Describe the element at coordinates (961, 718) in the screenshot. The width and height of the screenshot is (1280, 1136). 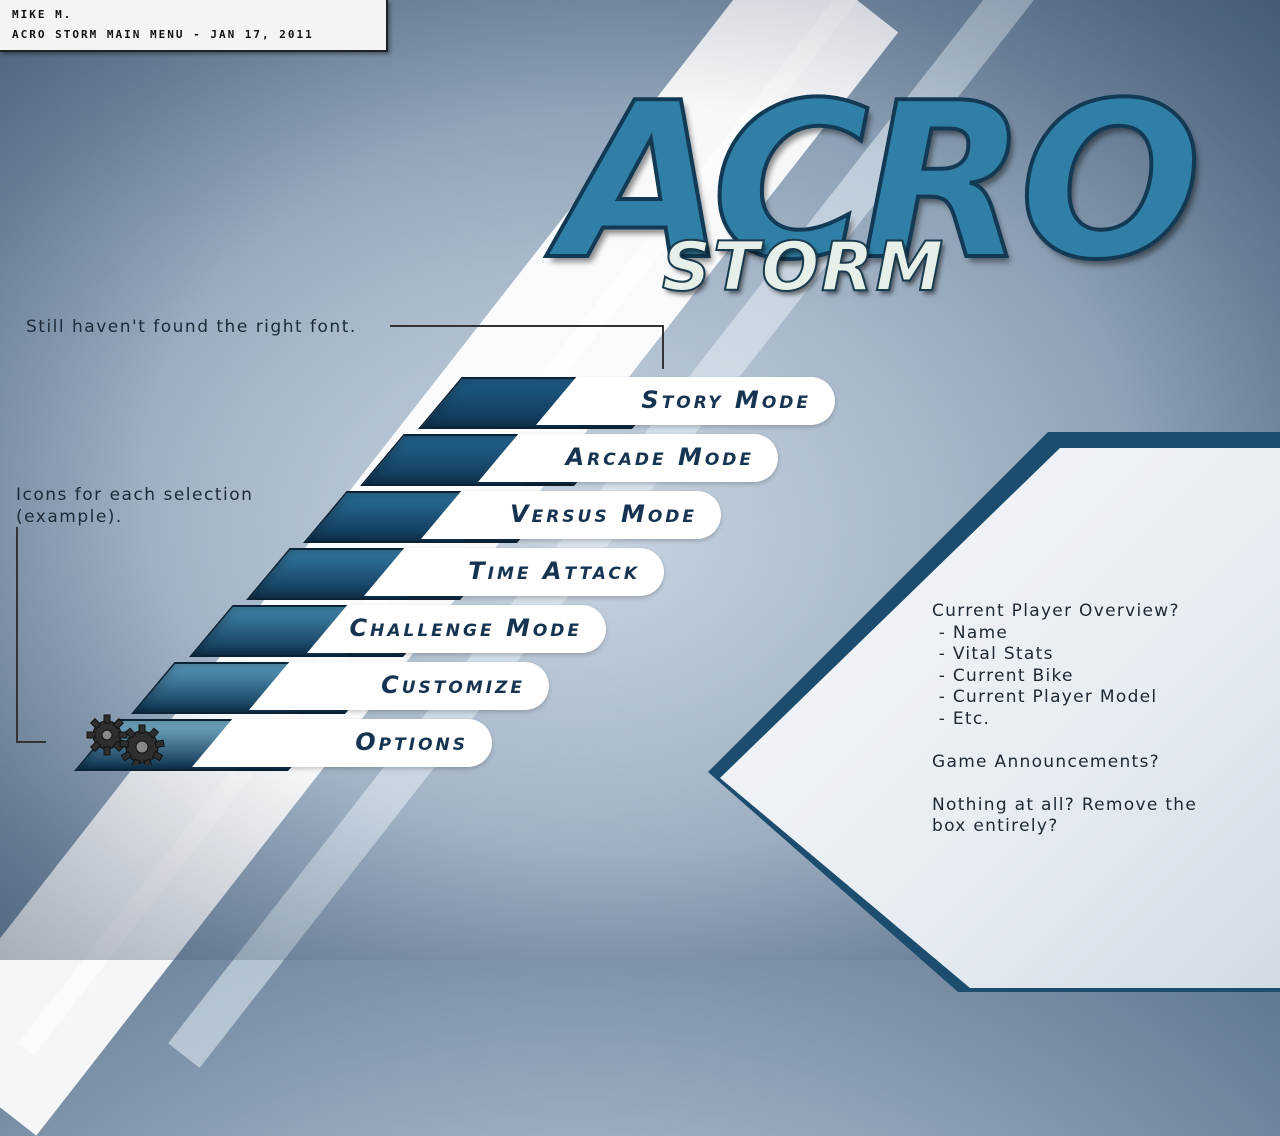
I see `info-panel-line: - Etc.` at that location.